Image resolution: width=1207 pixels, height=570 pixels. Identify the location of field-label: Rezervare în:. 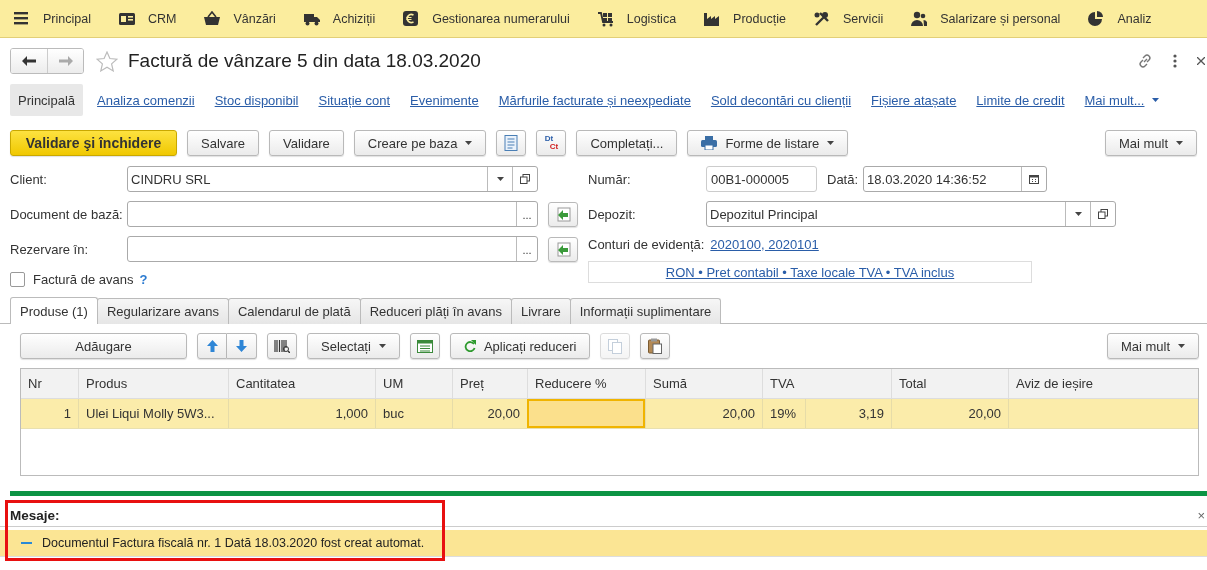
(50, 249).